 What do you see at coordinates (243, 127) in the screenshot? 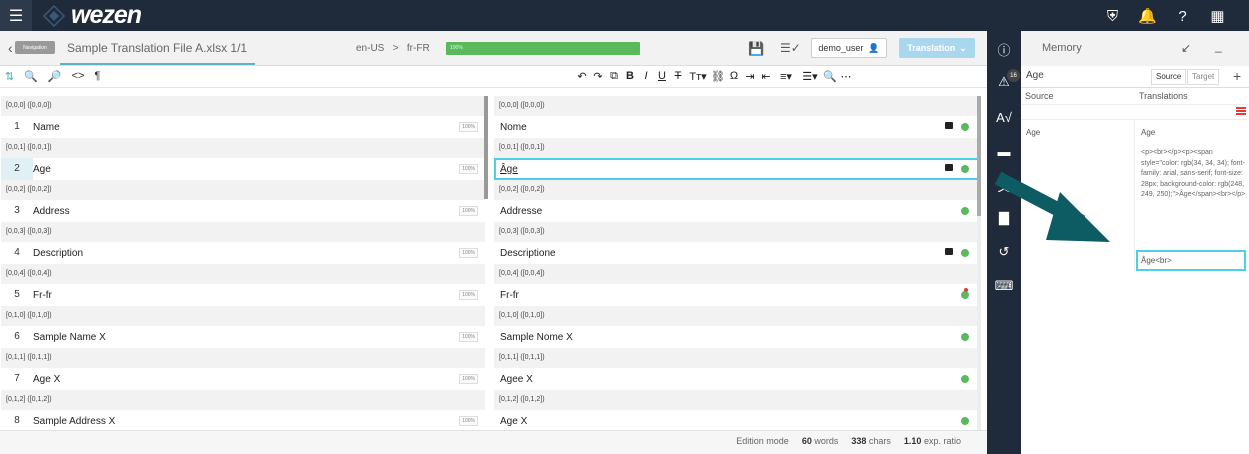
I see `source-segment-row: 1 Name 100%` at bounding box center [243, 127].